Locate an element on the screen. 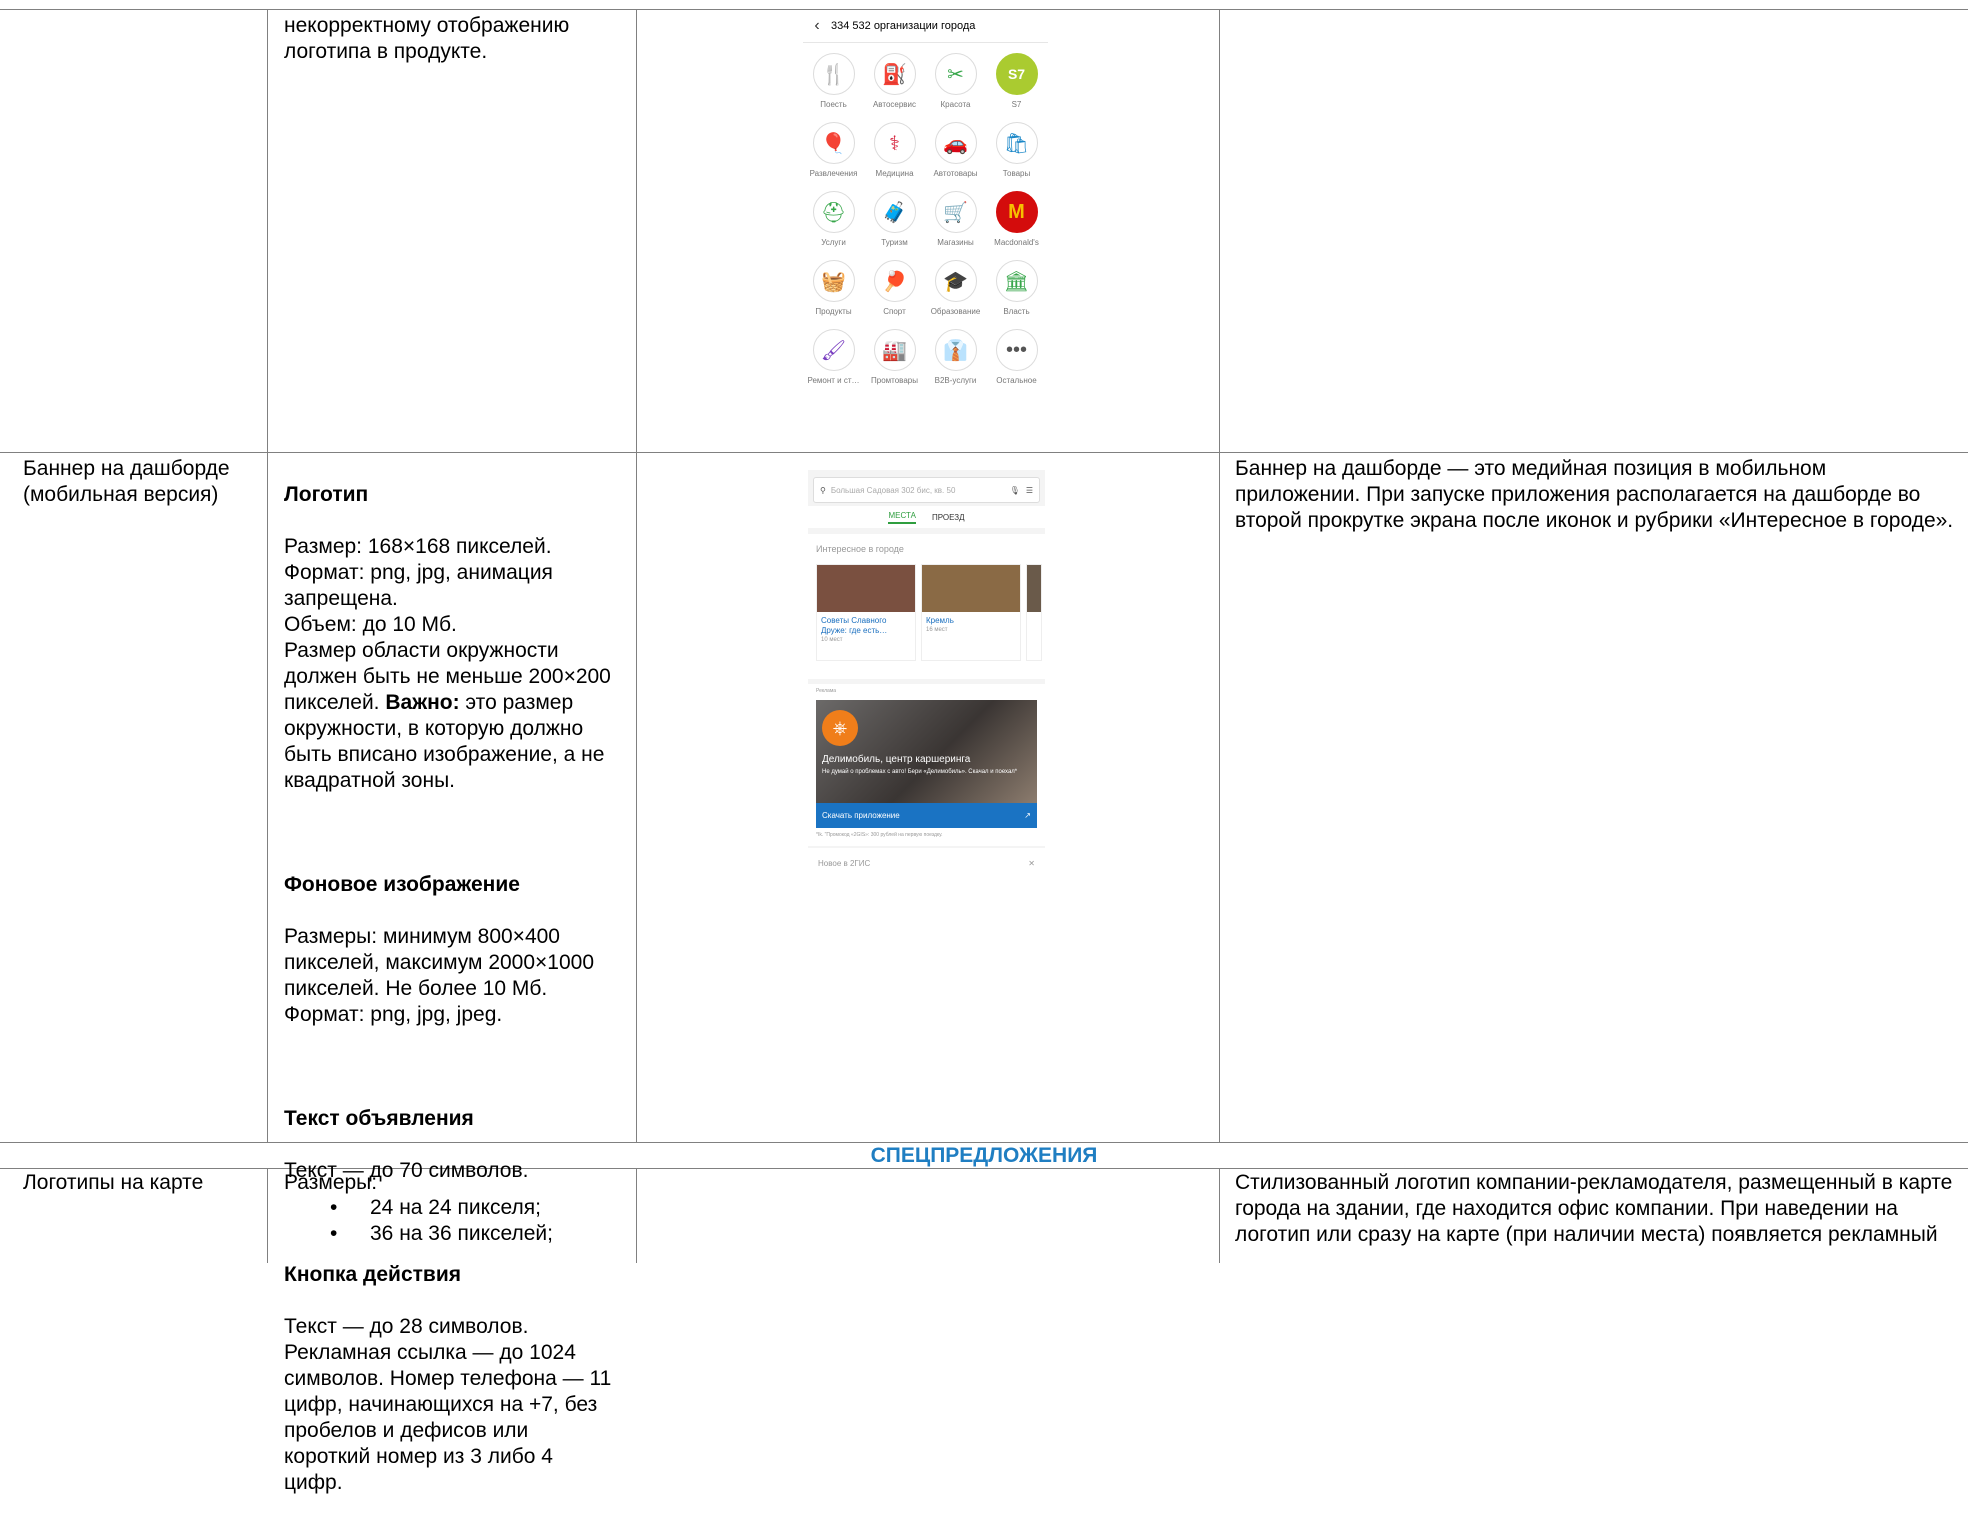  download-app-button: Скачать приложение ↗ is located at coordinates (926, 815).